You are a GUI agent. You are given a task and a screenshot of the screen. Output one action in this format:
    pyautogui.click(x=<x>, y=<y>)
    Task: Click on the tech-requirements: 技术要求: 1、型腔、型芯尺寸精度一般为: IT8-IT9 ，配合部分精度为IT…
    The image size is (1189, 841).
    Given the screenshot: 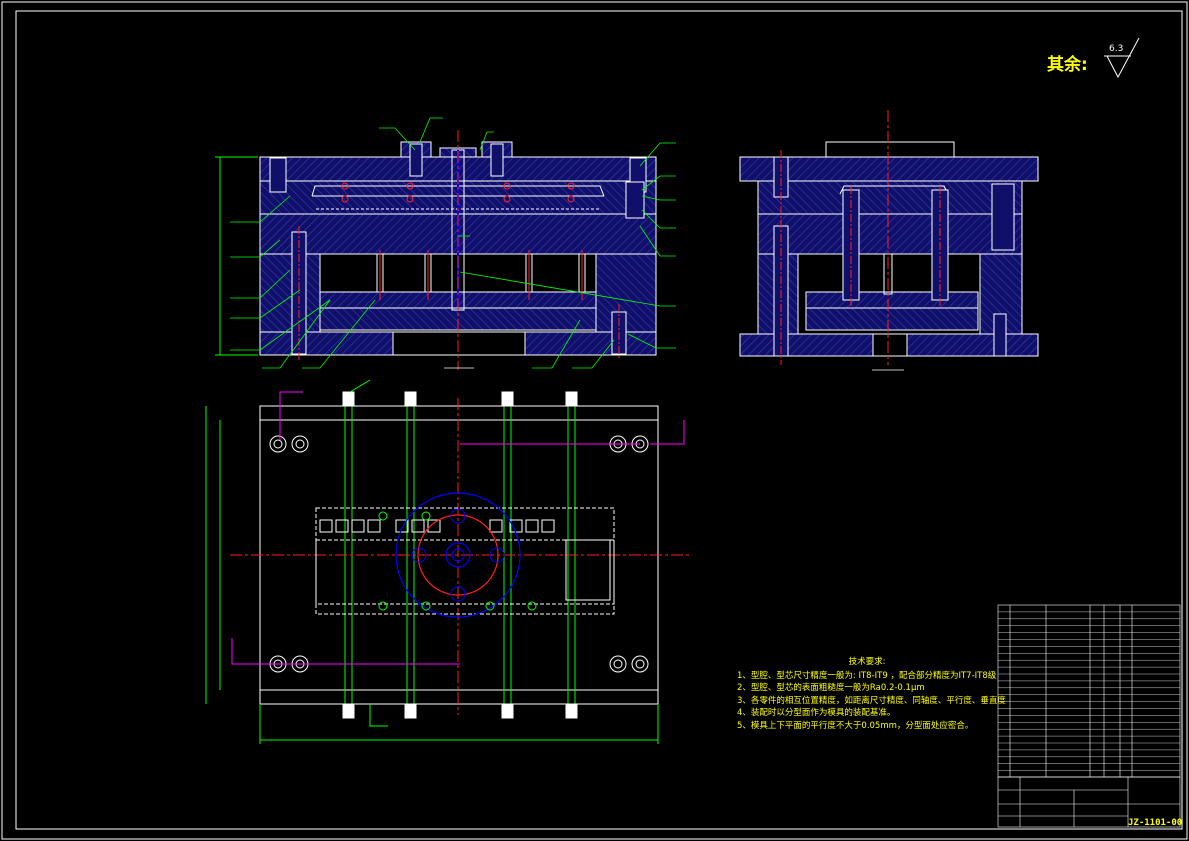 What is the action you would take?
    pyautogui.click(x=871, y=694)
    